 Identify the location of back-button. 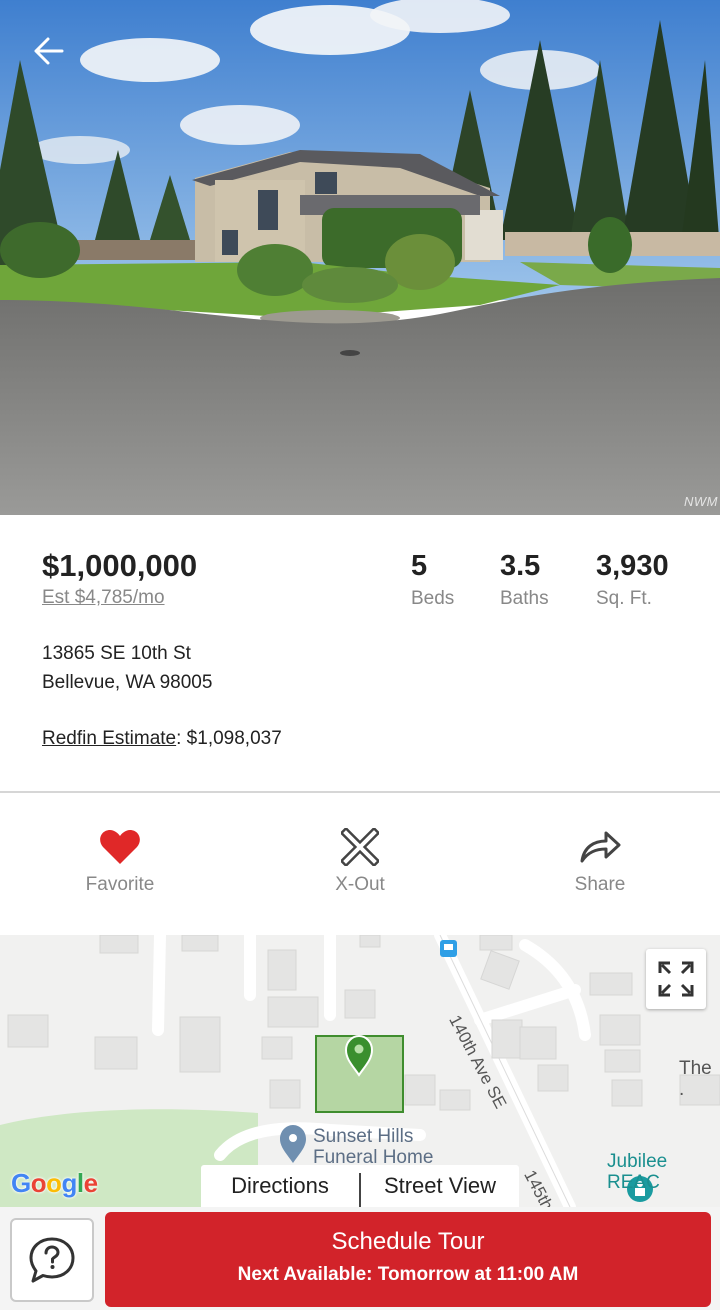
(49, 51).